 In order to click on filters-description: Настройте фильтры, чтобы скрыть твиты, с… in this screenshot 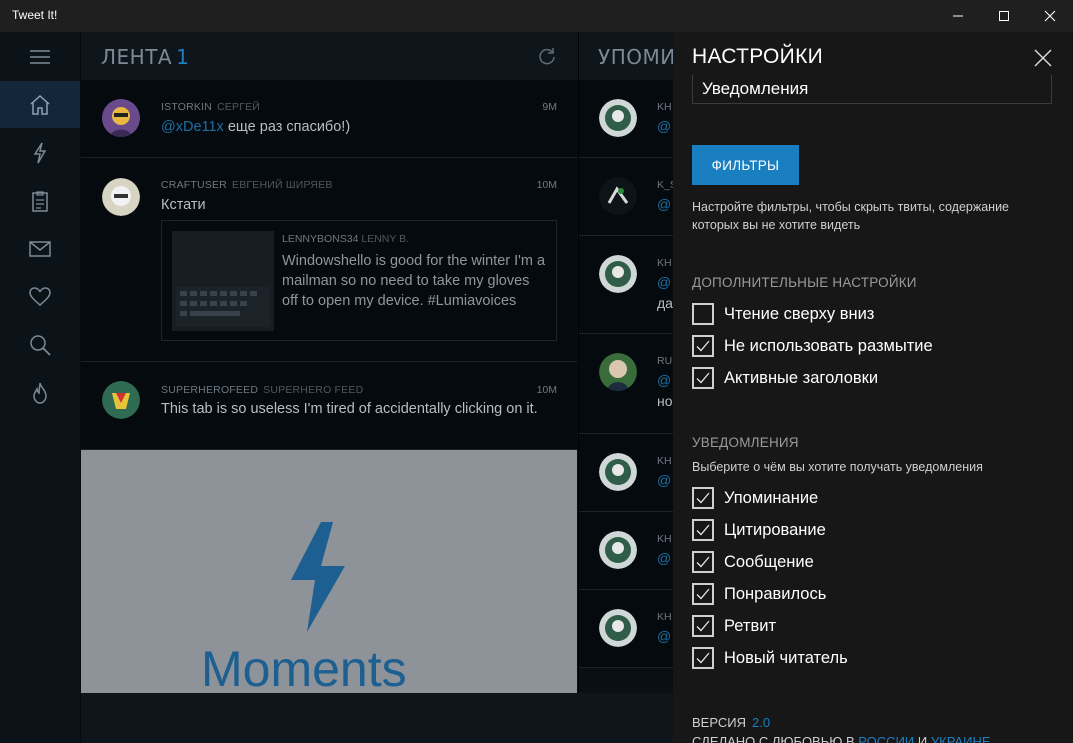, I will do `click(851, 216)`.